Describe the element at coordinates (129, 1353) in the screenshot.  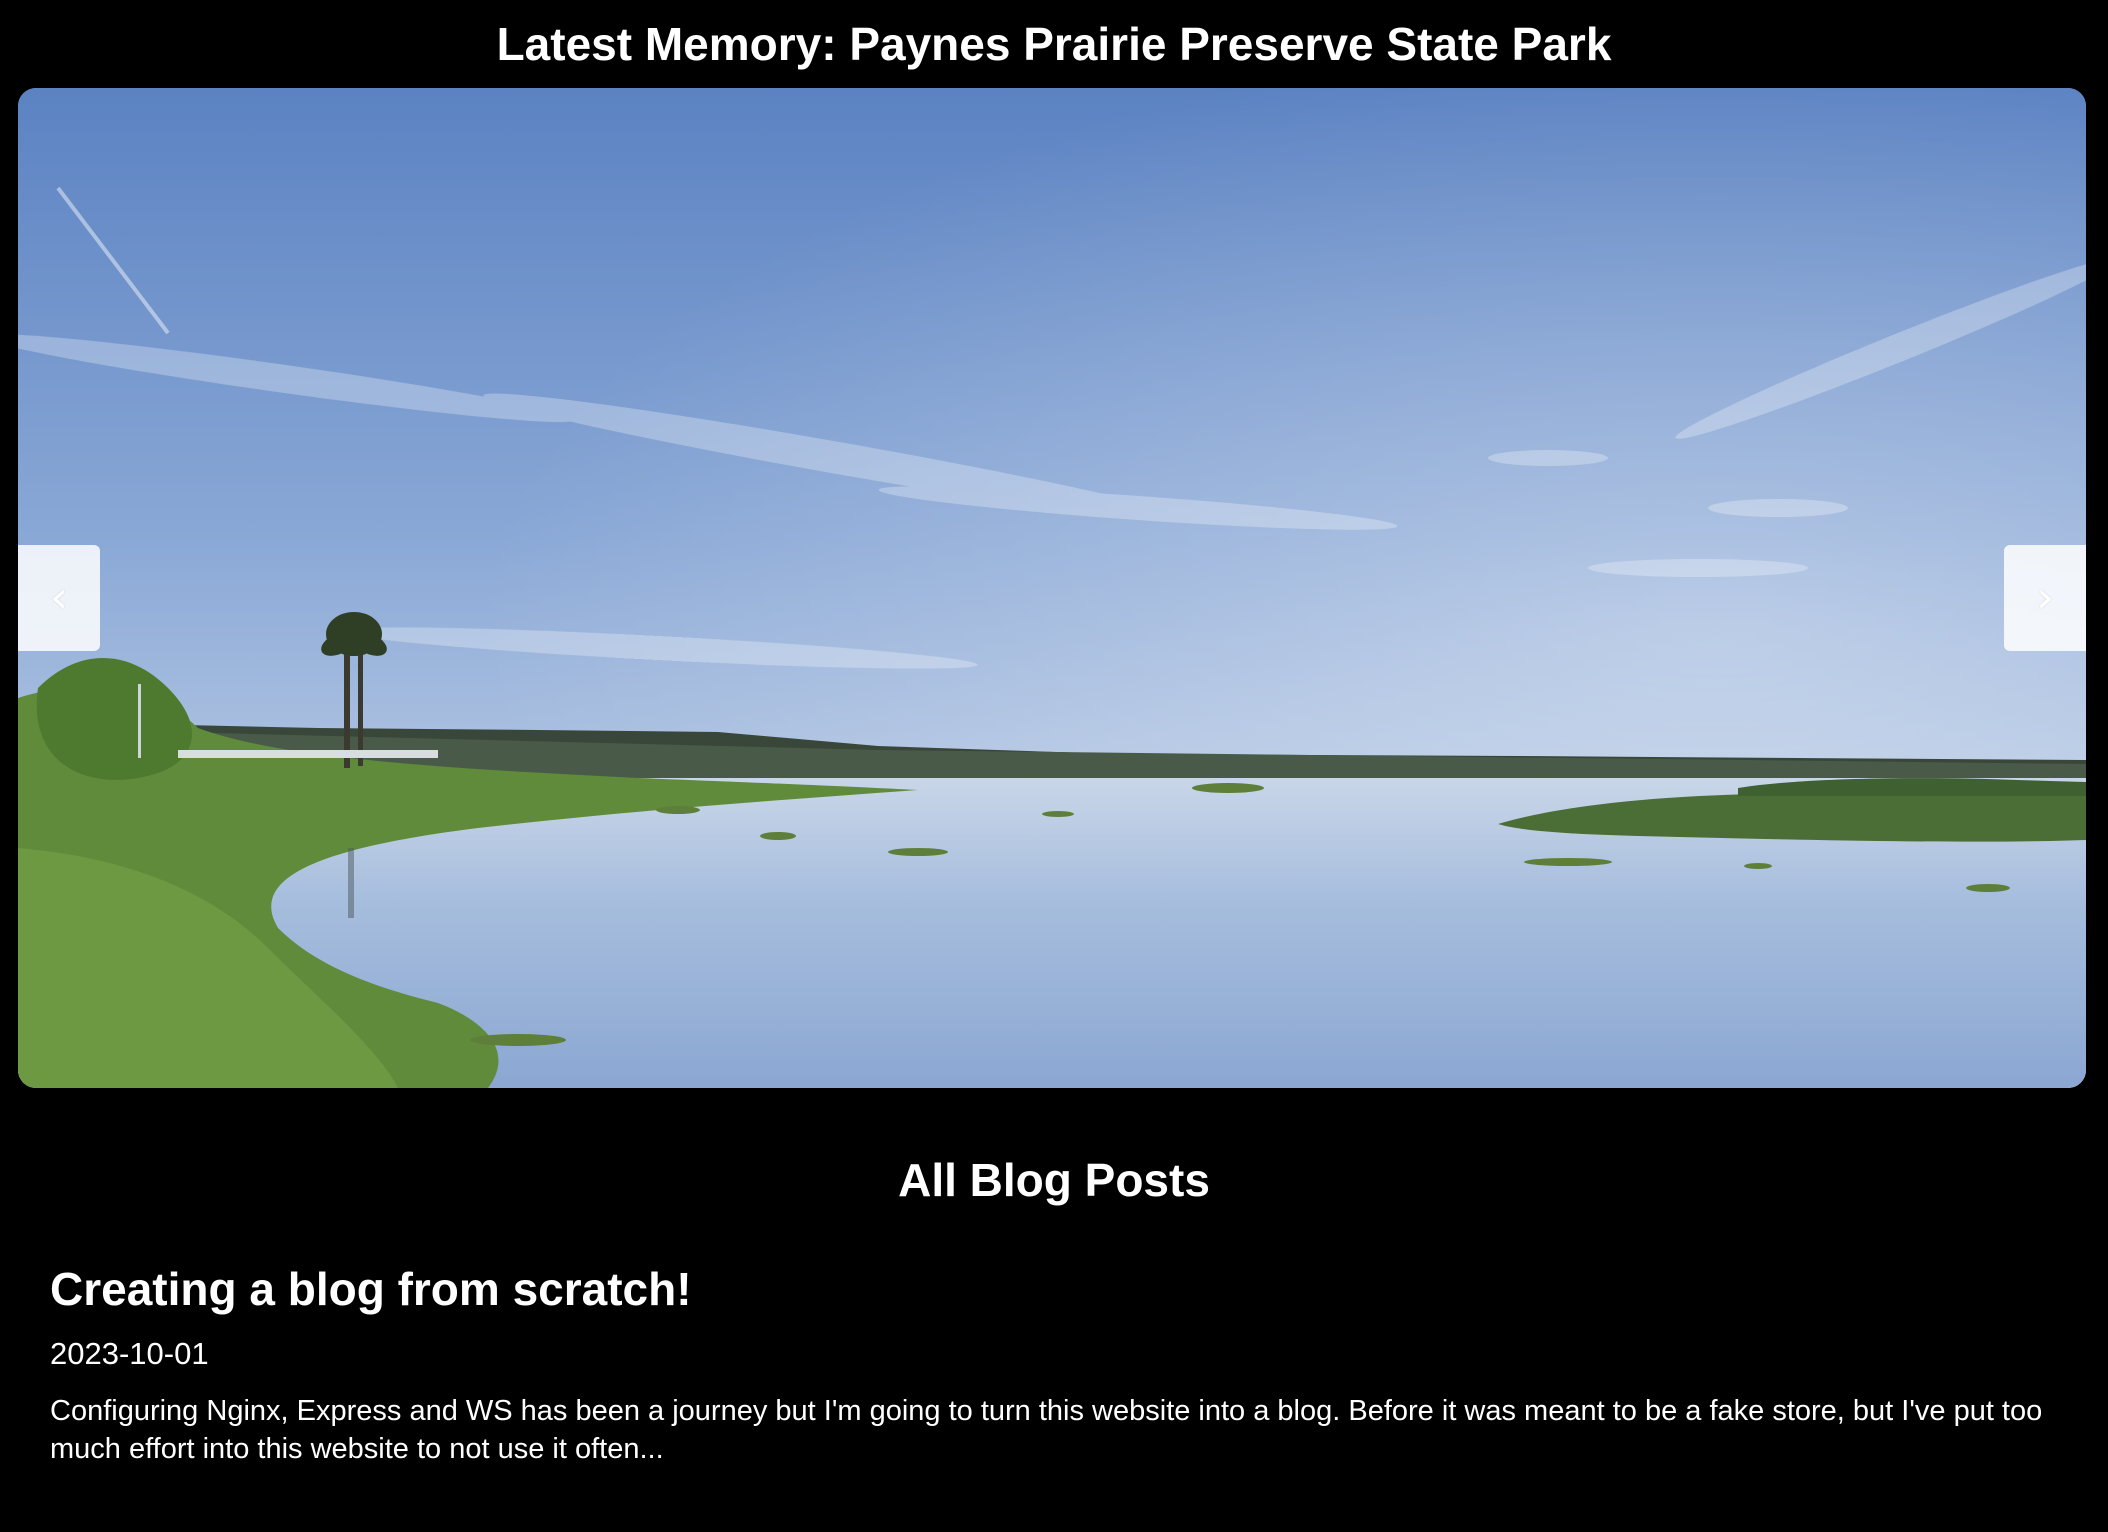
I see `post-date: 2023-10-01` at that location.